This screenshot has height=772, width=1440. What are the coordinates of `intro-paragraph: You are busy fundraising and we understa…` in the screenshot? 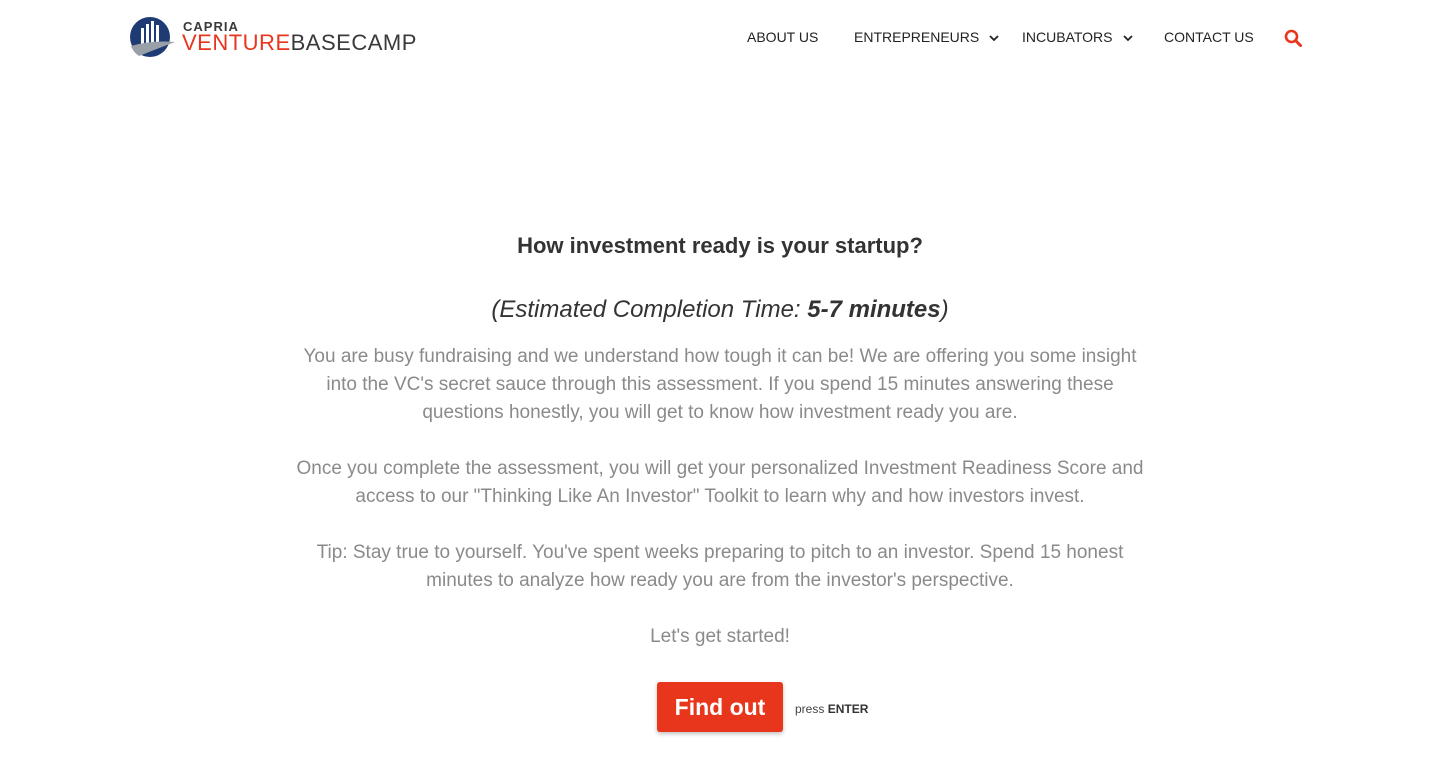 It's located at (720, 384).